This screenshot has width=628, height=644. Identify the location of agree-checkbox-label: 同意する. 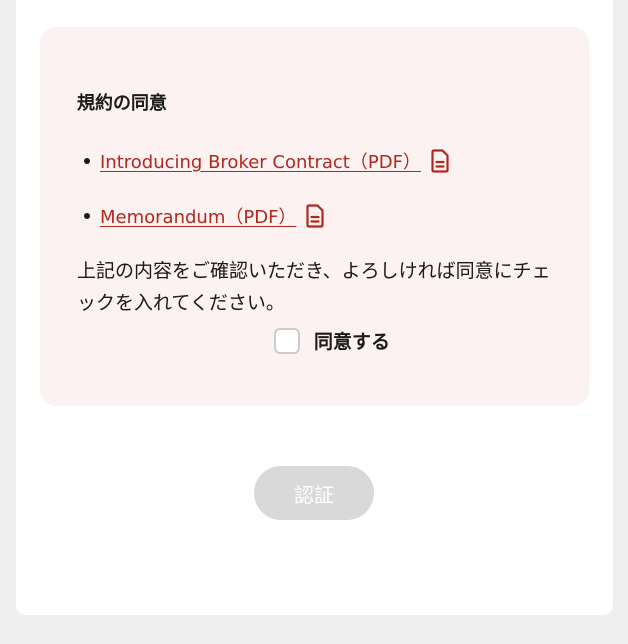
(352, 340).